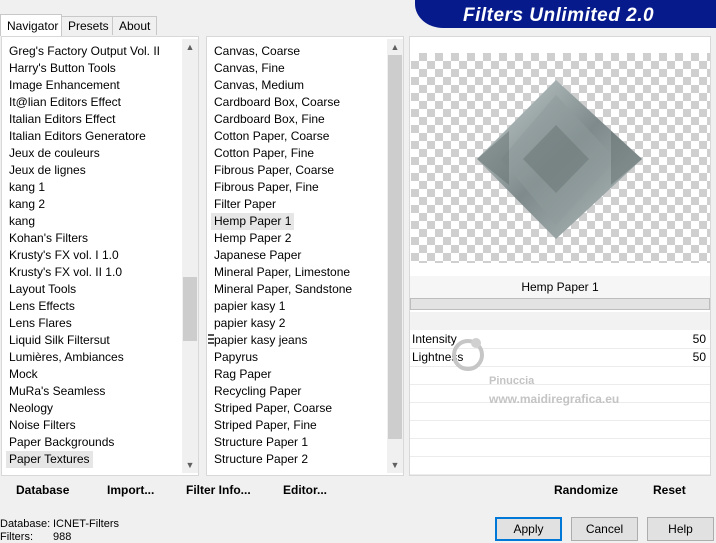 This screenshot has height=543, width=716. I want to click on filter-item: Mineral Paper, Sandstone, so click(283, 289).